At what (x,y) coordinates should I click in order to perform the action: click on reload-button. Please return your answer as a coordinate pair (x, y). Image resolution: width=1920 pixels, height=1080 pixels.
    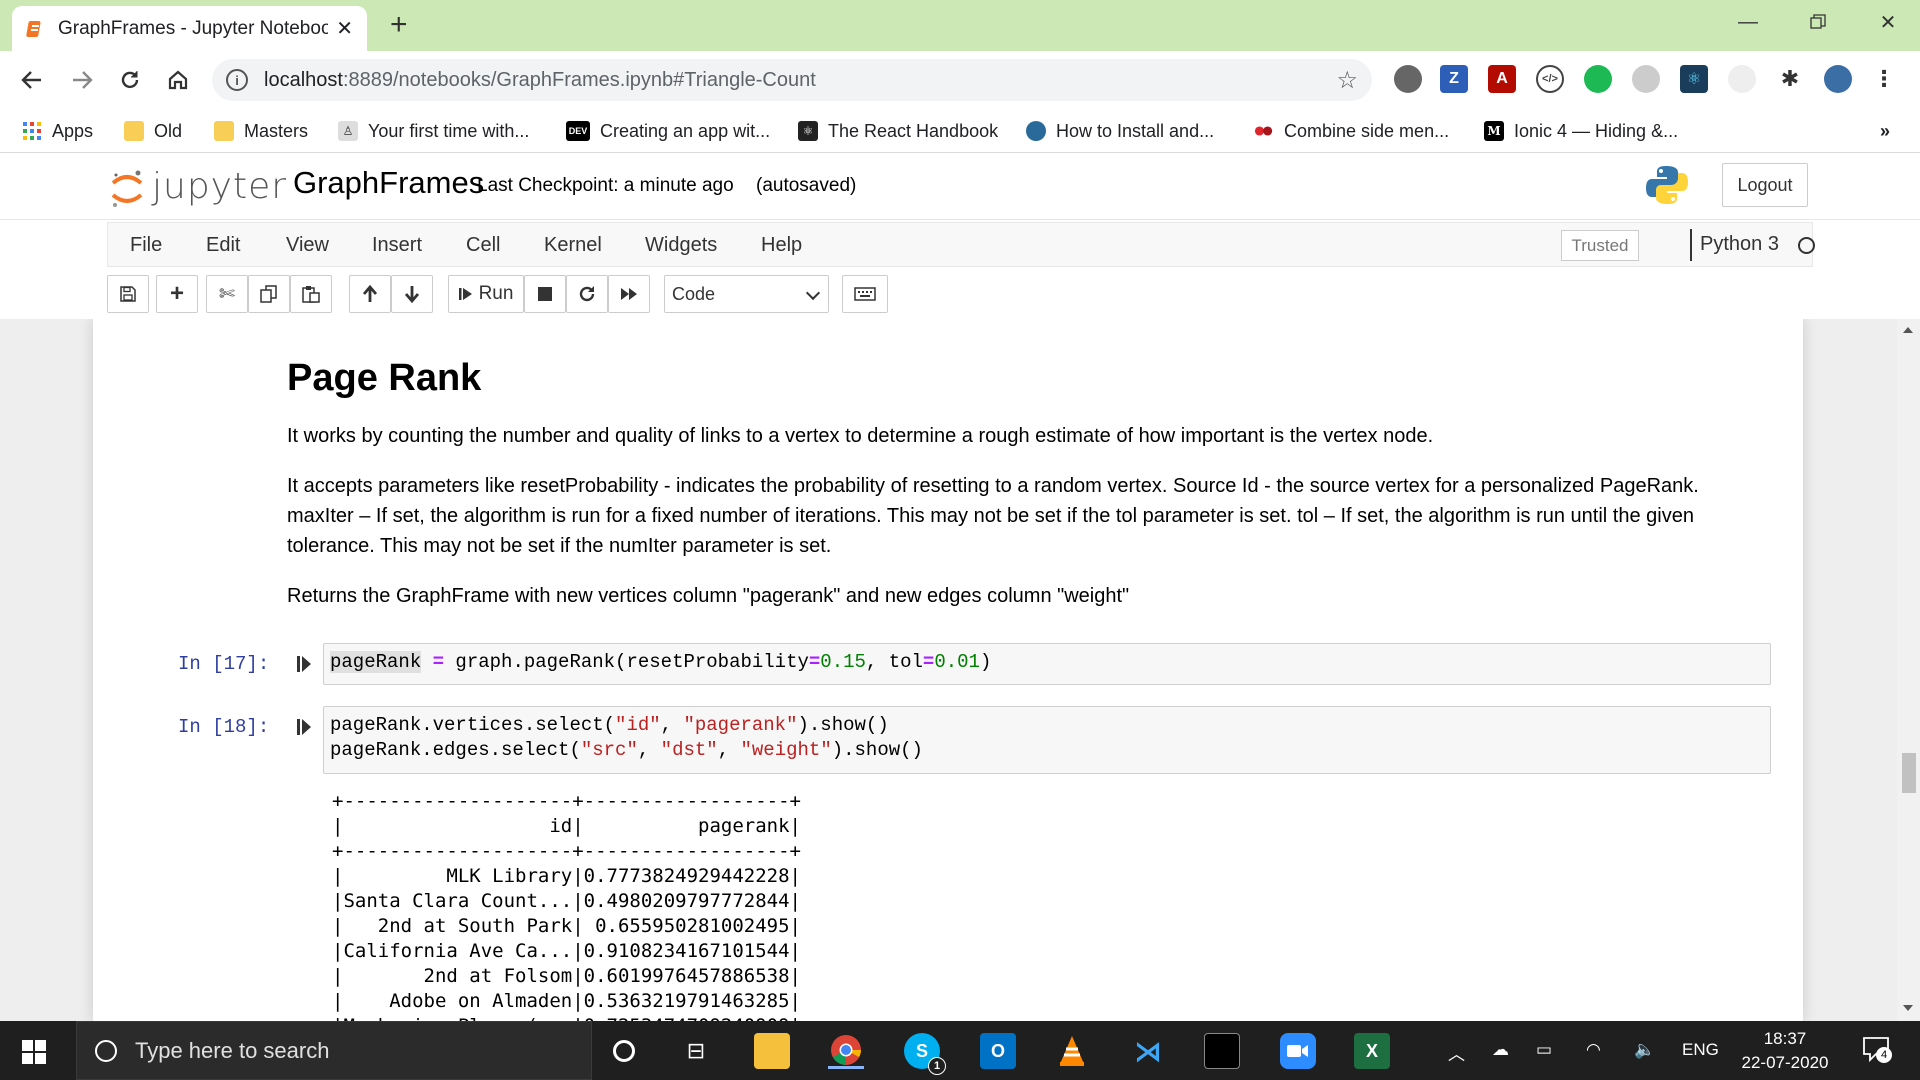
    Looking at the image, I should click on (130, 80).